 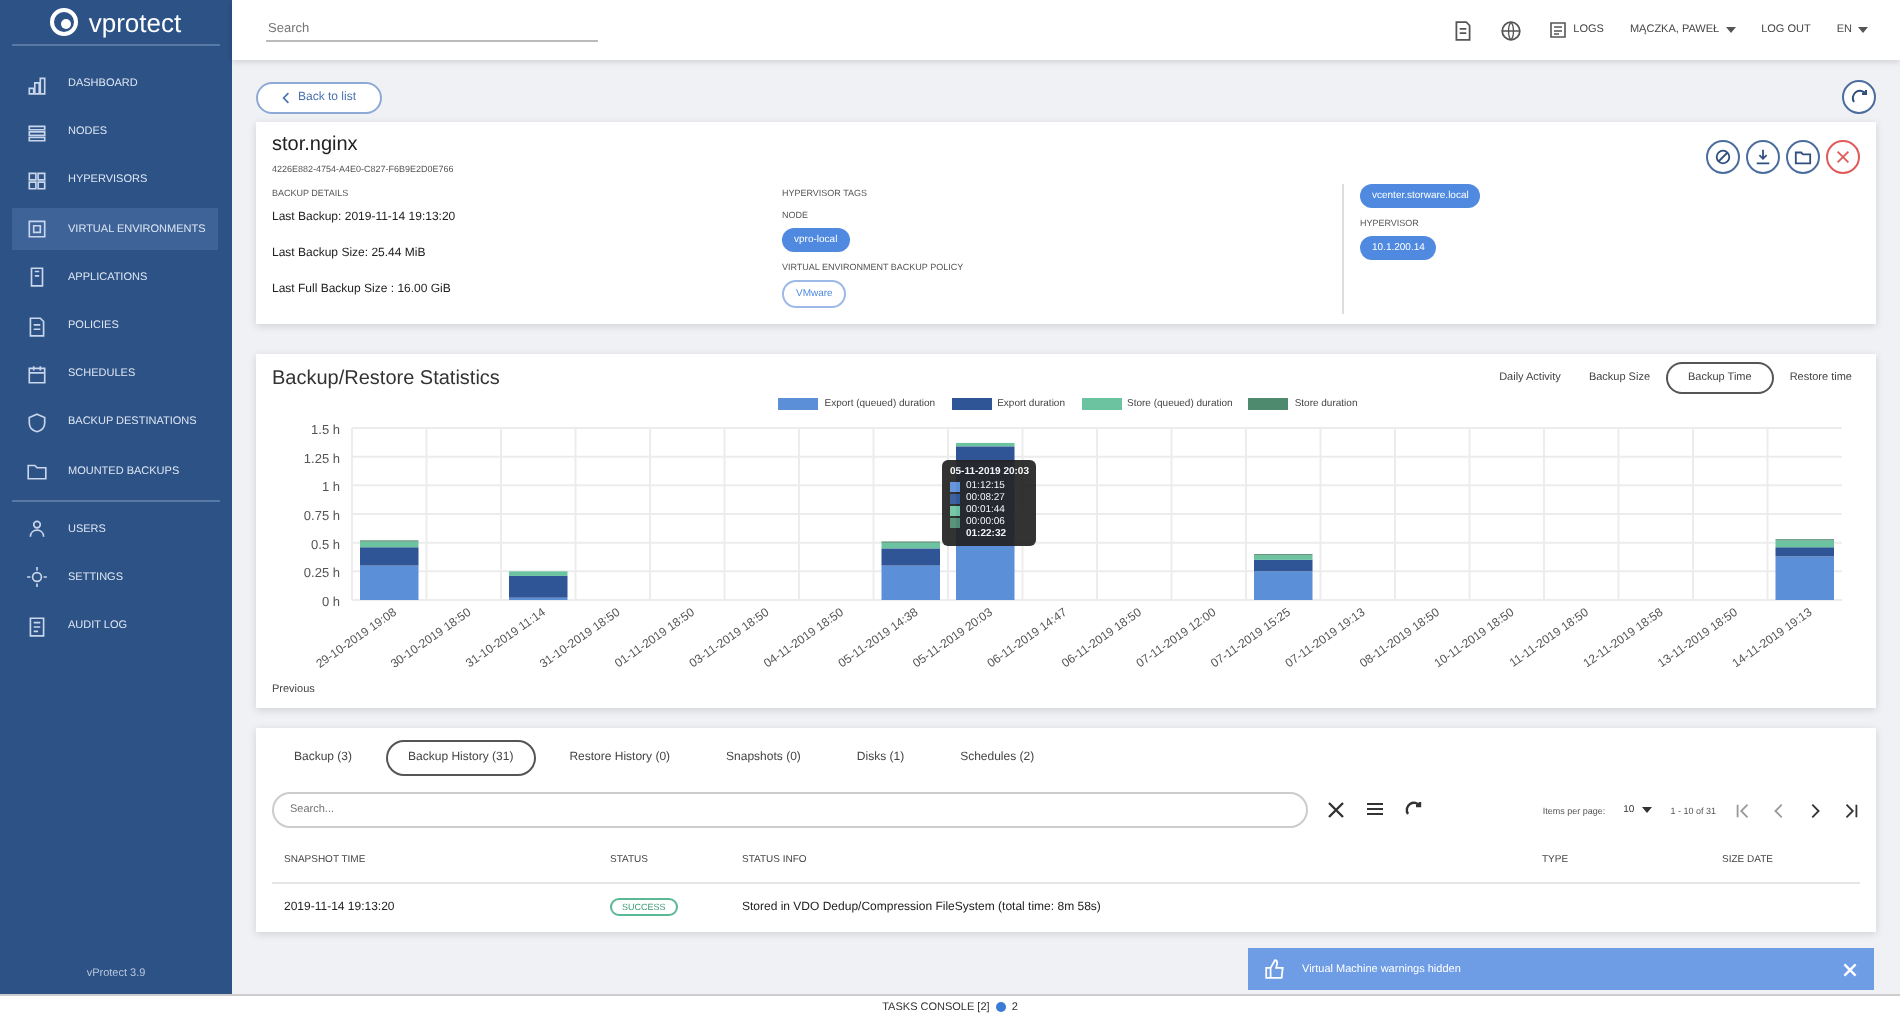 What do you see at coordinates (386, 378) in the screenshot?
I see `card-title: Backup/Restore Statistics` at bounding box center [386, 378].